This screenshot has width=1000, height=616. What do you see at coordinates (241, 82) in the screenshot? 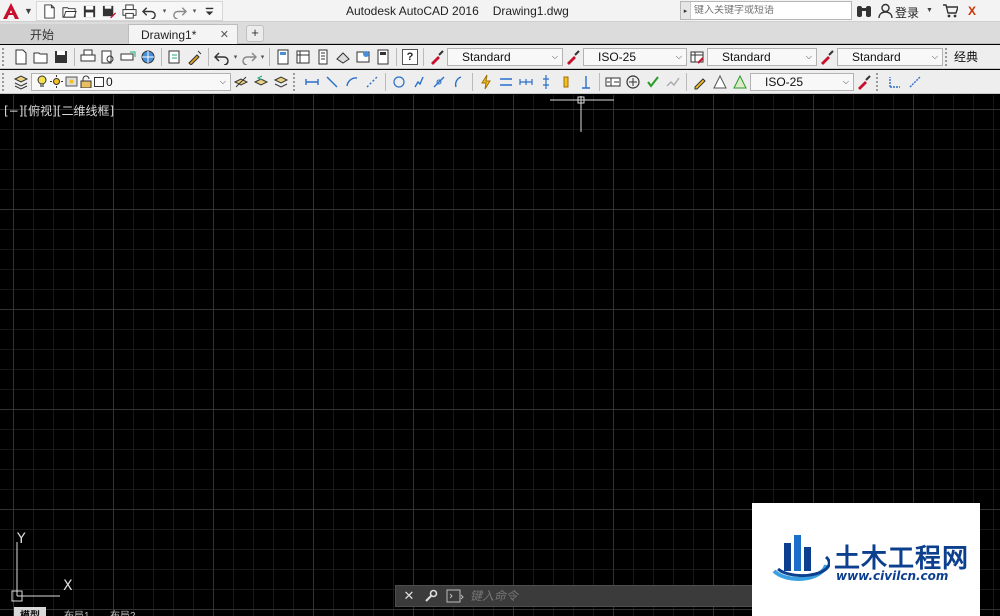
I see `make-object-layer-current-icon` at bounding box center [241, 82].